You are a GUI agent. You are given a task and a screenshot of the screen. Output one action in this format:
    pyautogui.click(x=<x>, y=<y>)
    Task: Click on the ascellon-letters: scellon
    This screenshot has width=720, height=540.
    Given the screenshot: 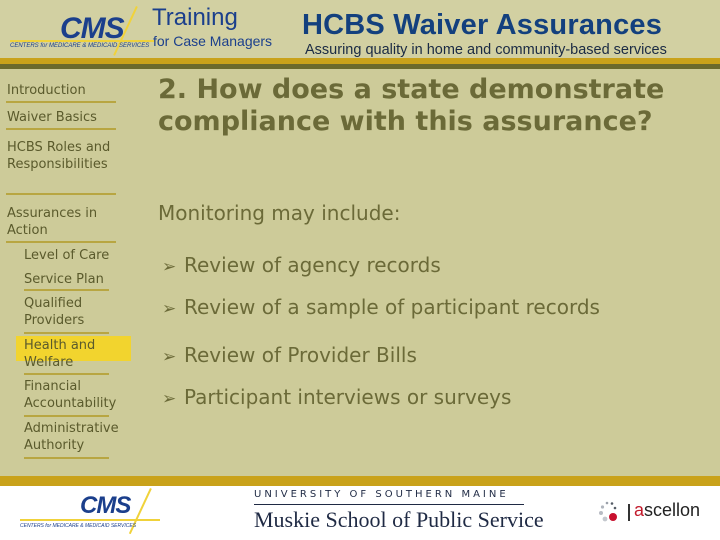 What is the action you would take?
    pyautogui.click(x=672, y=510)
    